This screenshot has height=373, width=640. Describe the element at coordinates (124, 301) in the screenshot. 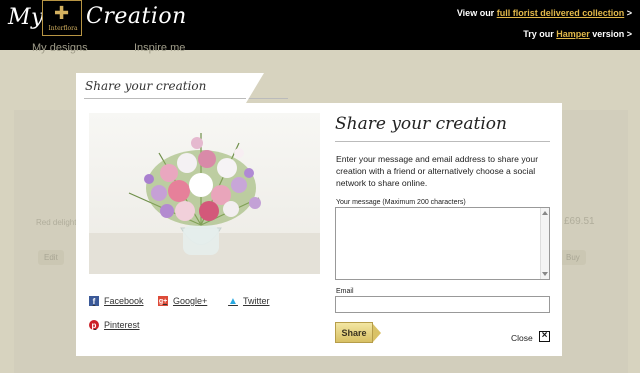

I see `facebook-label: Facebook` at that location.